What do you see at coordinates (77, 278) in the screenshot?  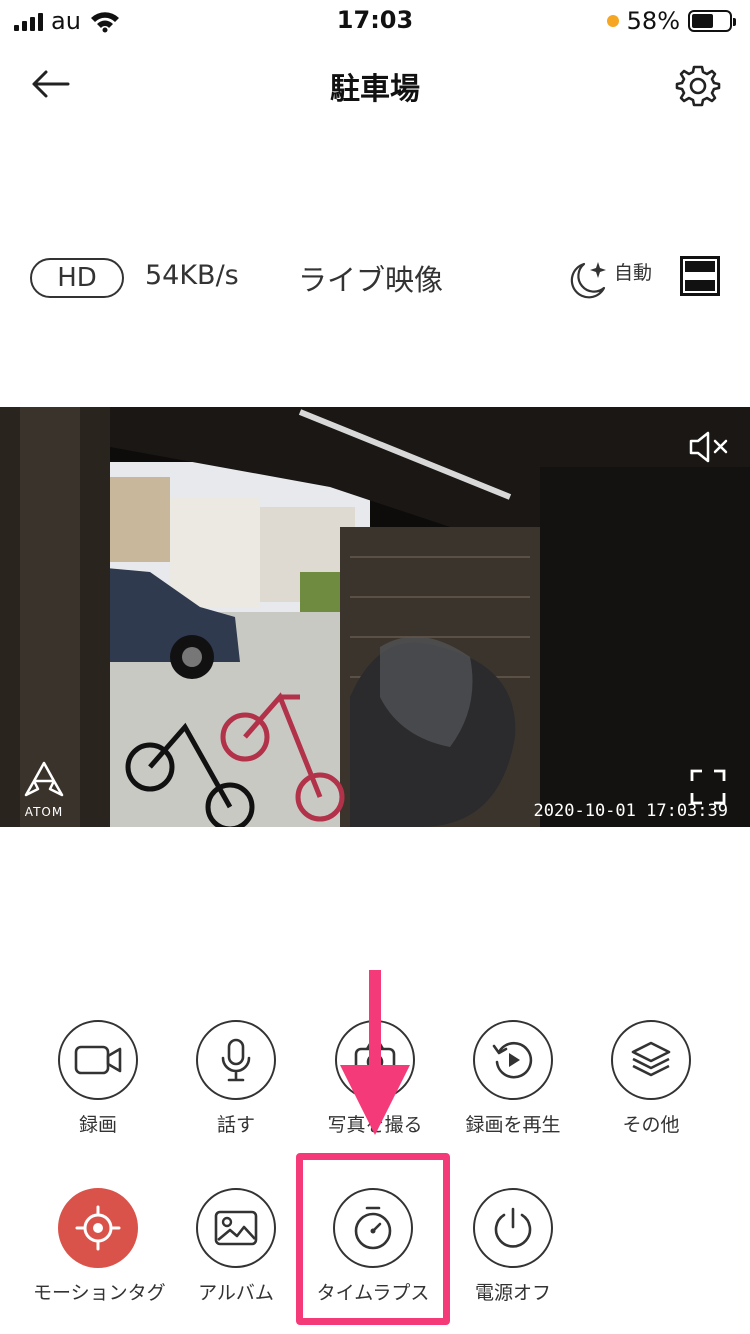 I see `quality-toggle: HD` at bounding box center [77, 278].